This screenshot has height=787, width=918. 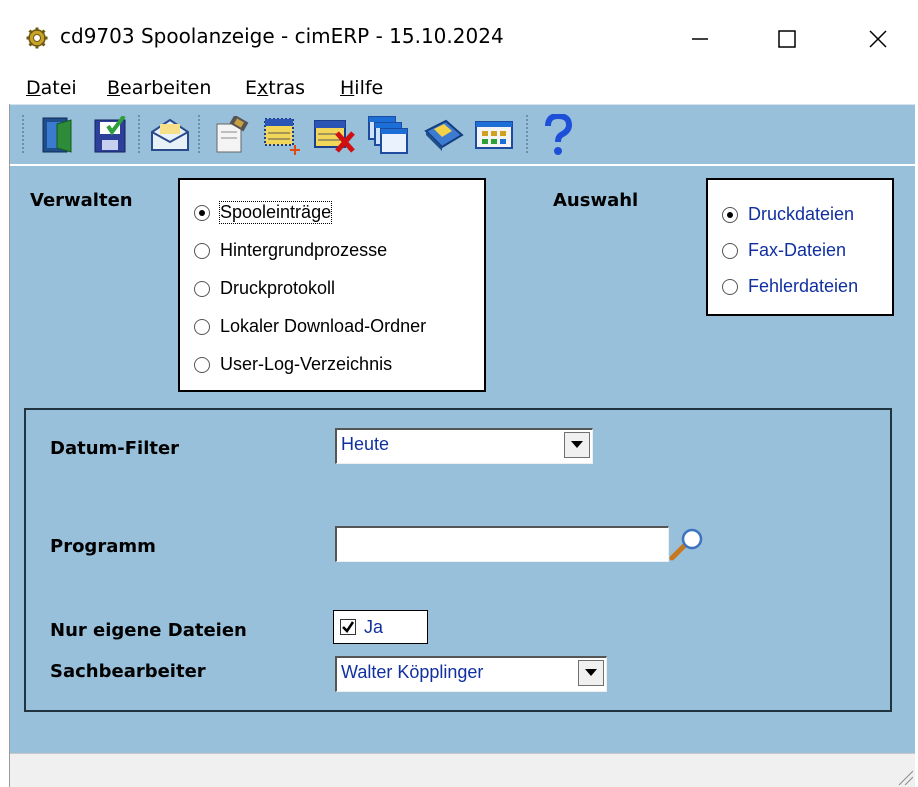 I want to click on datum-filter-select: Heute, so click(x=464, y=446).